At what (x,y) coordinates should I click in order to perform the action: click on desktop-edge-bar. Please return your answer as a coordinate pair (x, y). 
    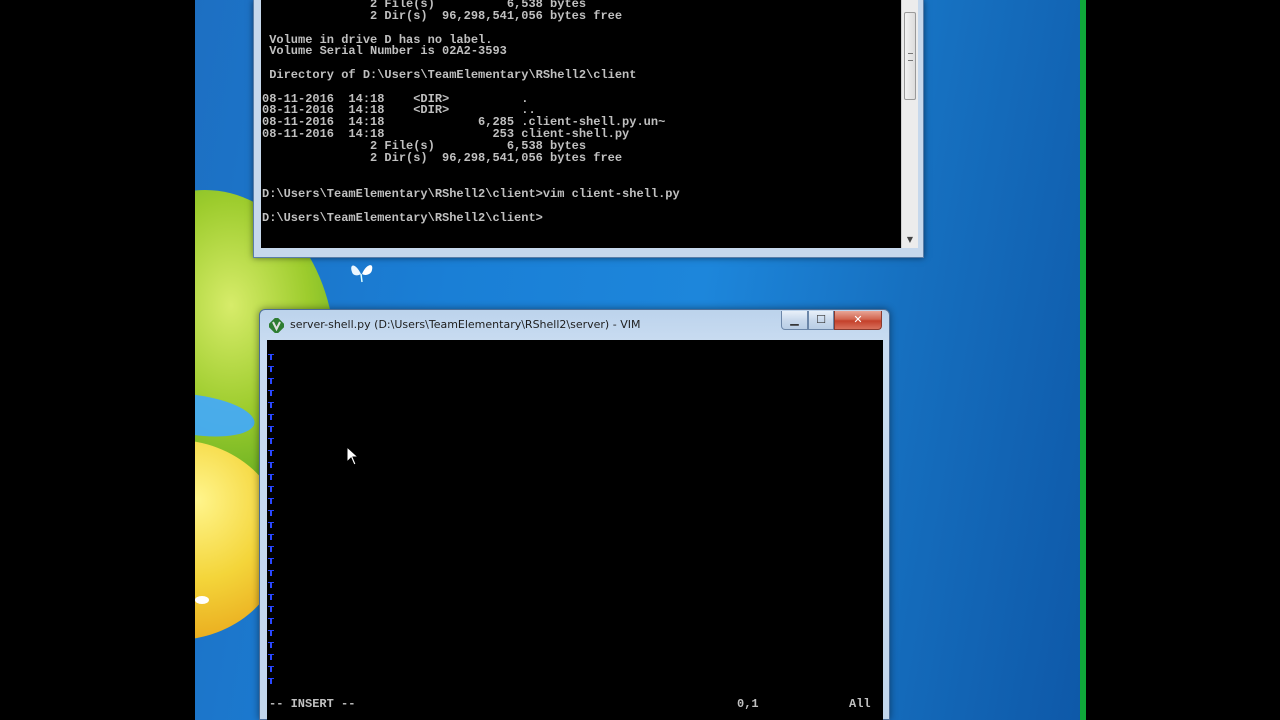
    Looking at the image, I should click on (1083, 360).